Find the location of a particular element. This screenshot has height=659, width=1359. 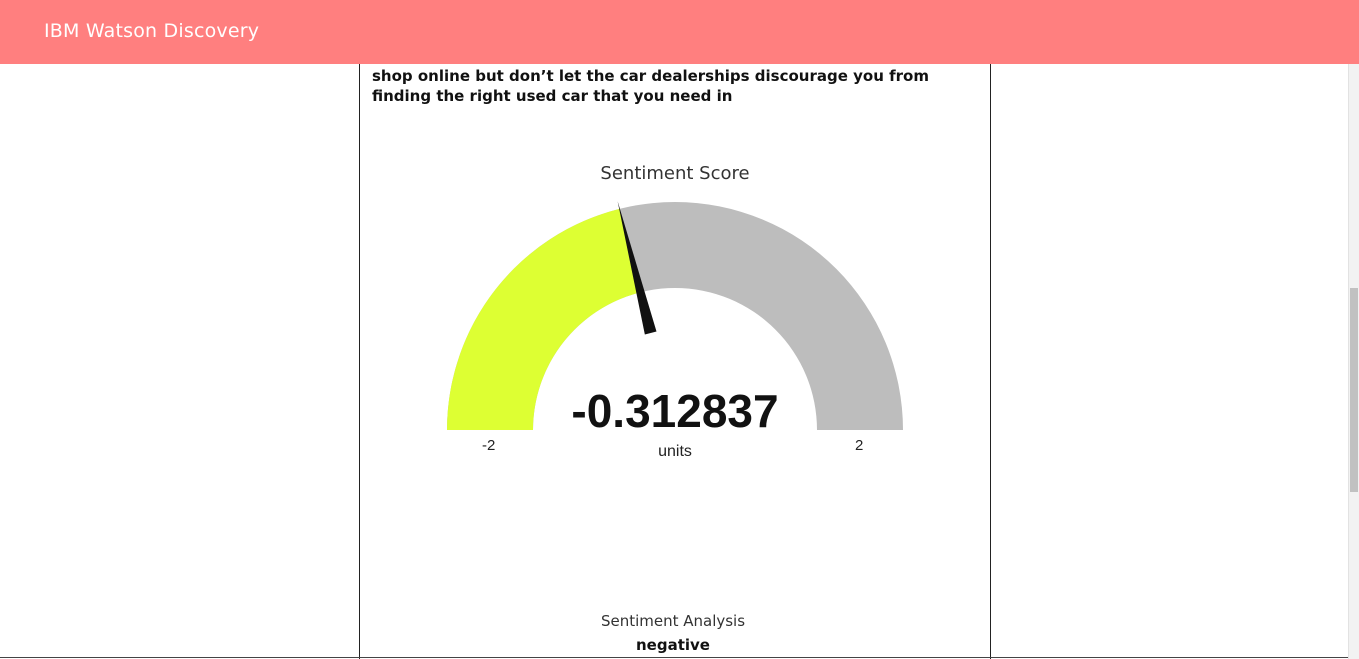

sentiment-analysis-value: negative is located at coordinates (673, 645).